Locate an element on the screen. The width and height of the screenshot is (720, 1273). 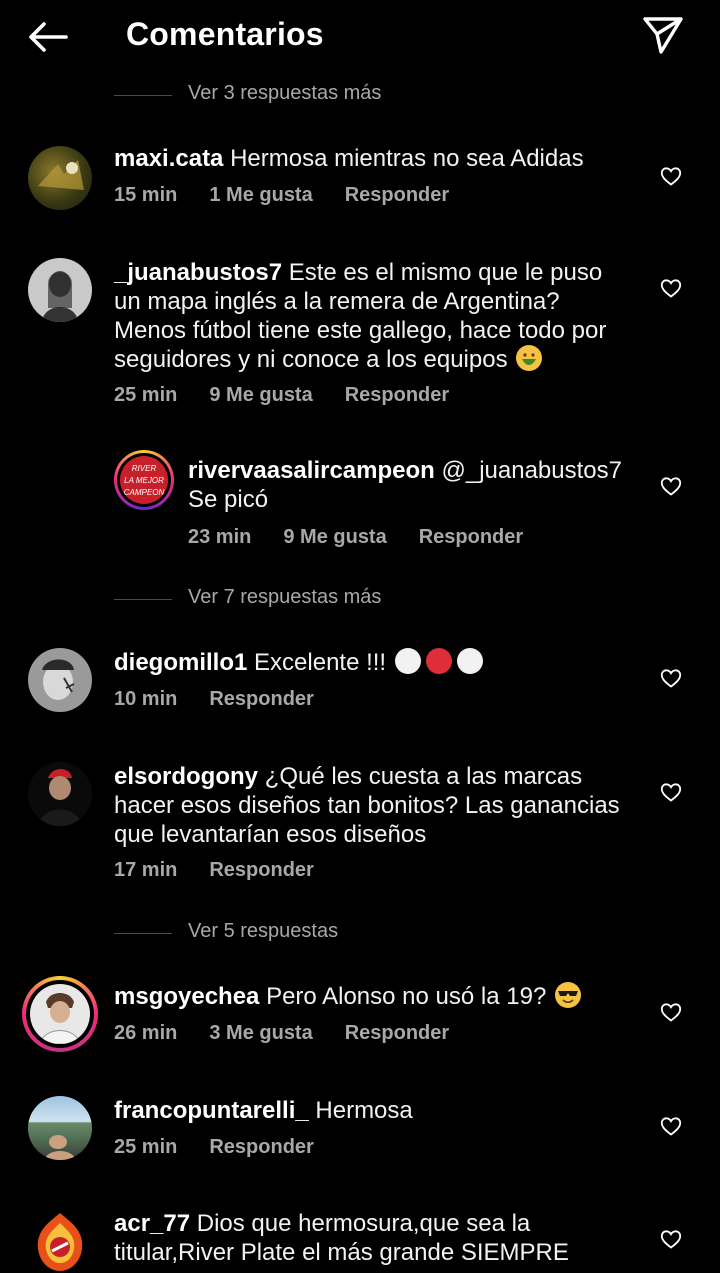
comment-meta: 26 min 3 Me gusta Responder is located at coordinates (297, 1033).